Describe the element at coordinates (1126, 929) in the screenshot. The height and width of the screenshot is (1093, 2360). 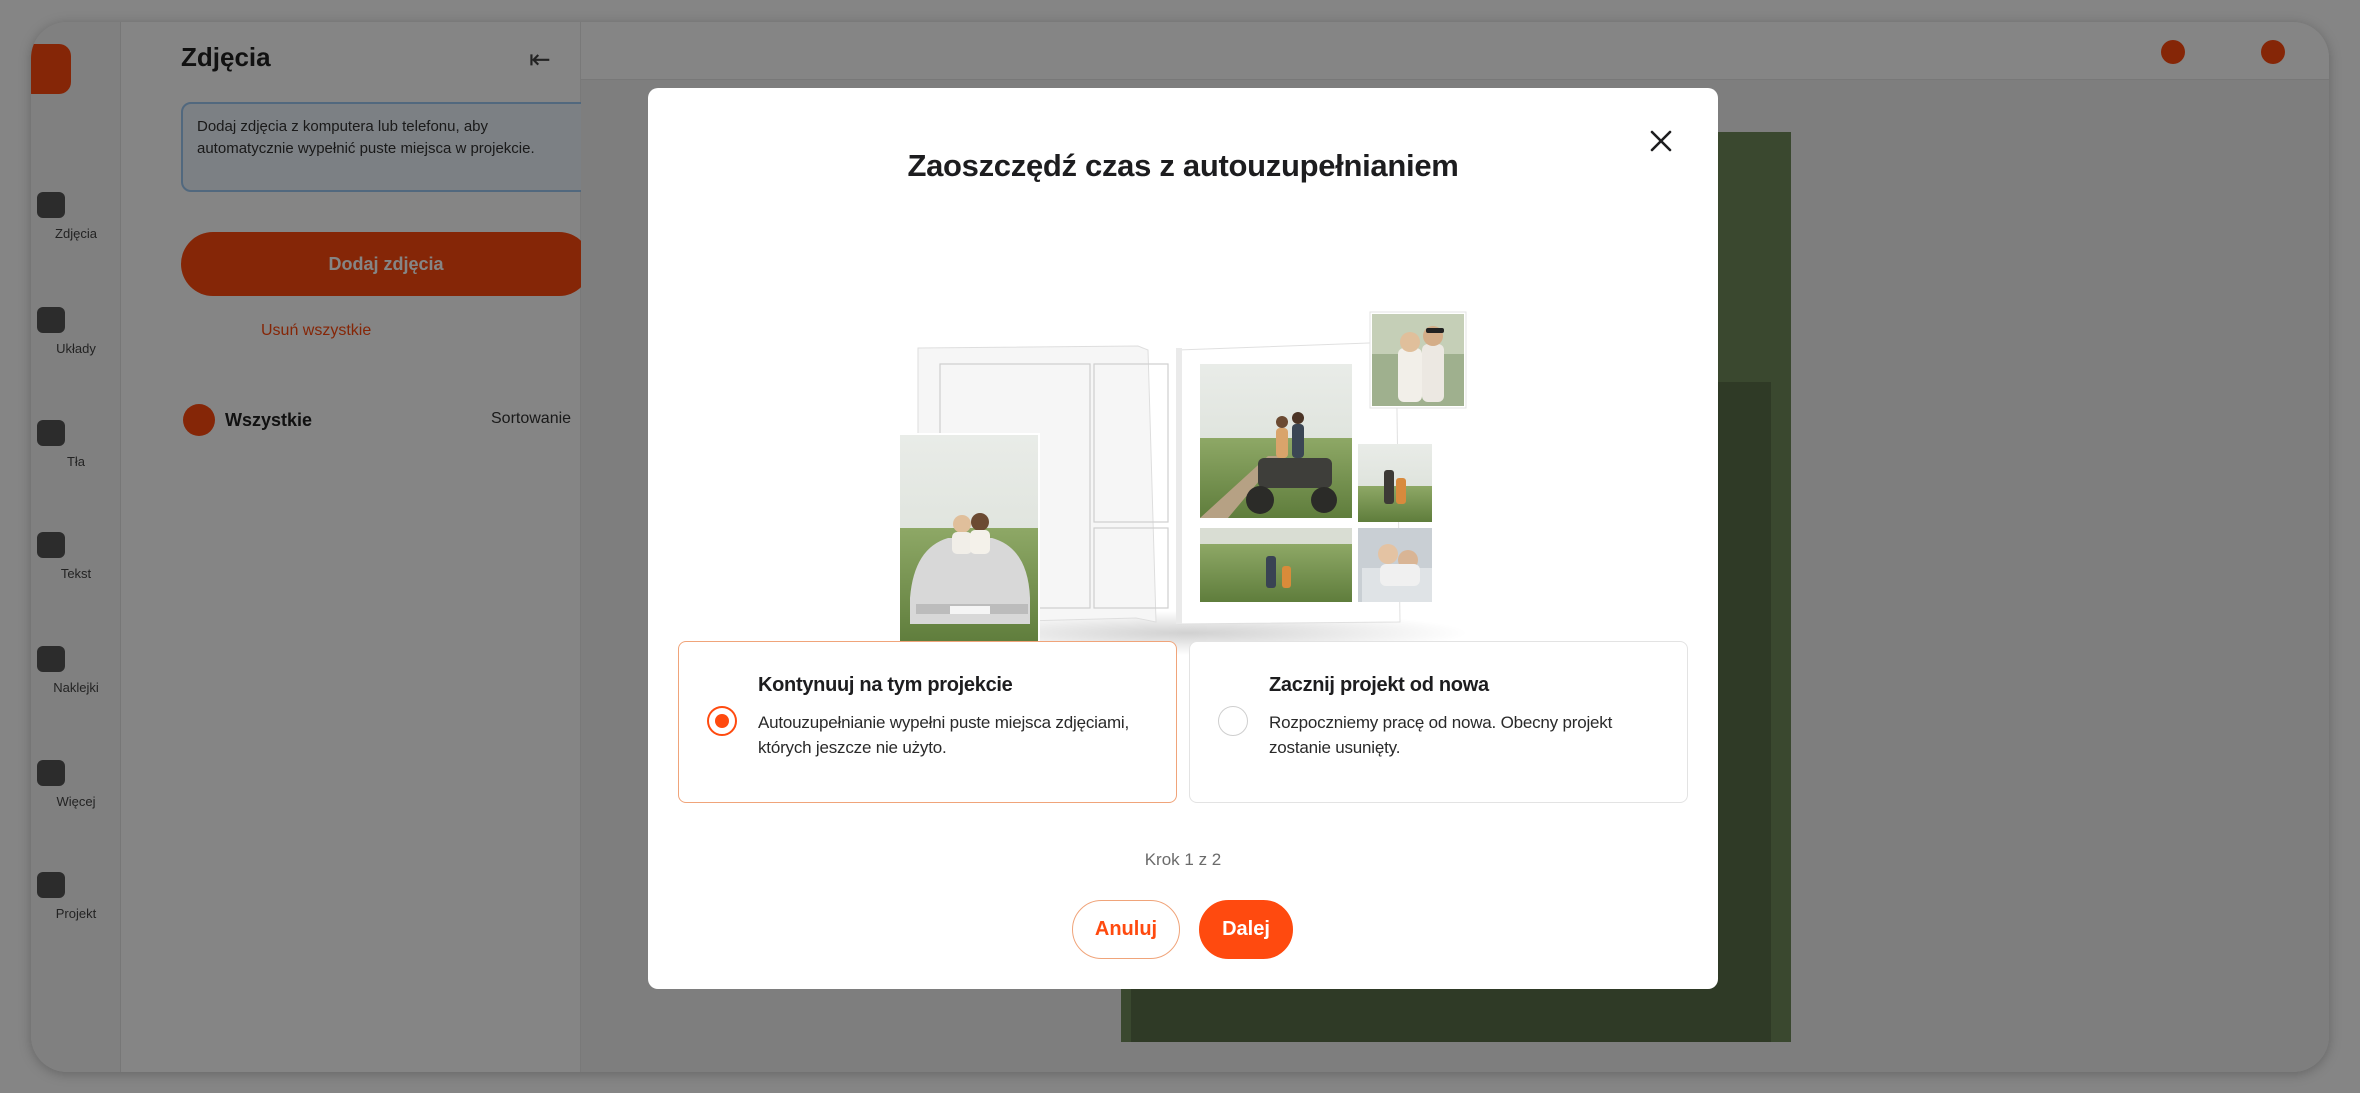
I see `cancel-button: Anuluj` at that location.